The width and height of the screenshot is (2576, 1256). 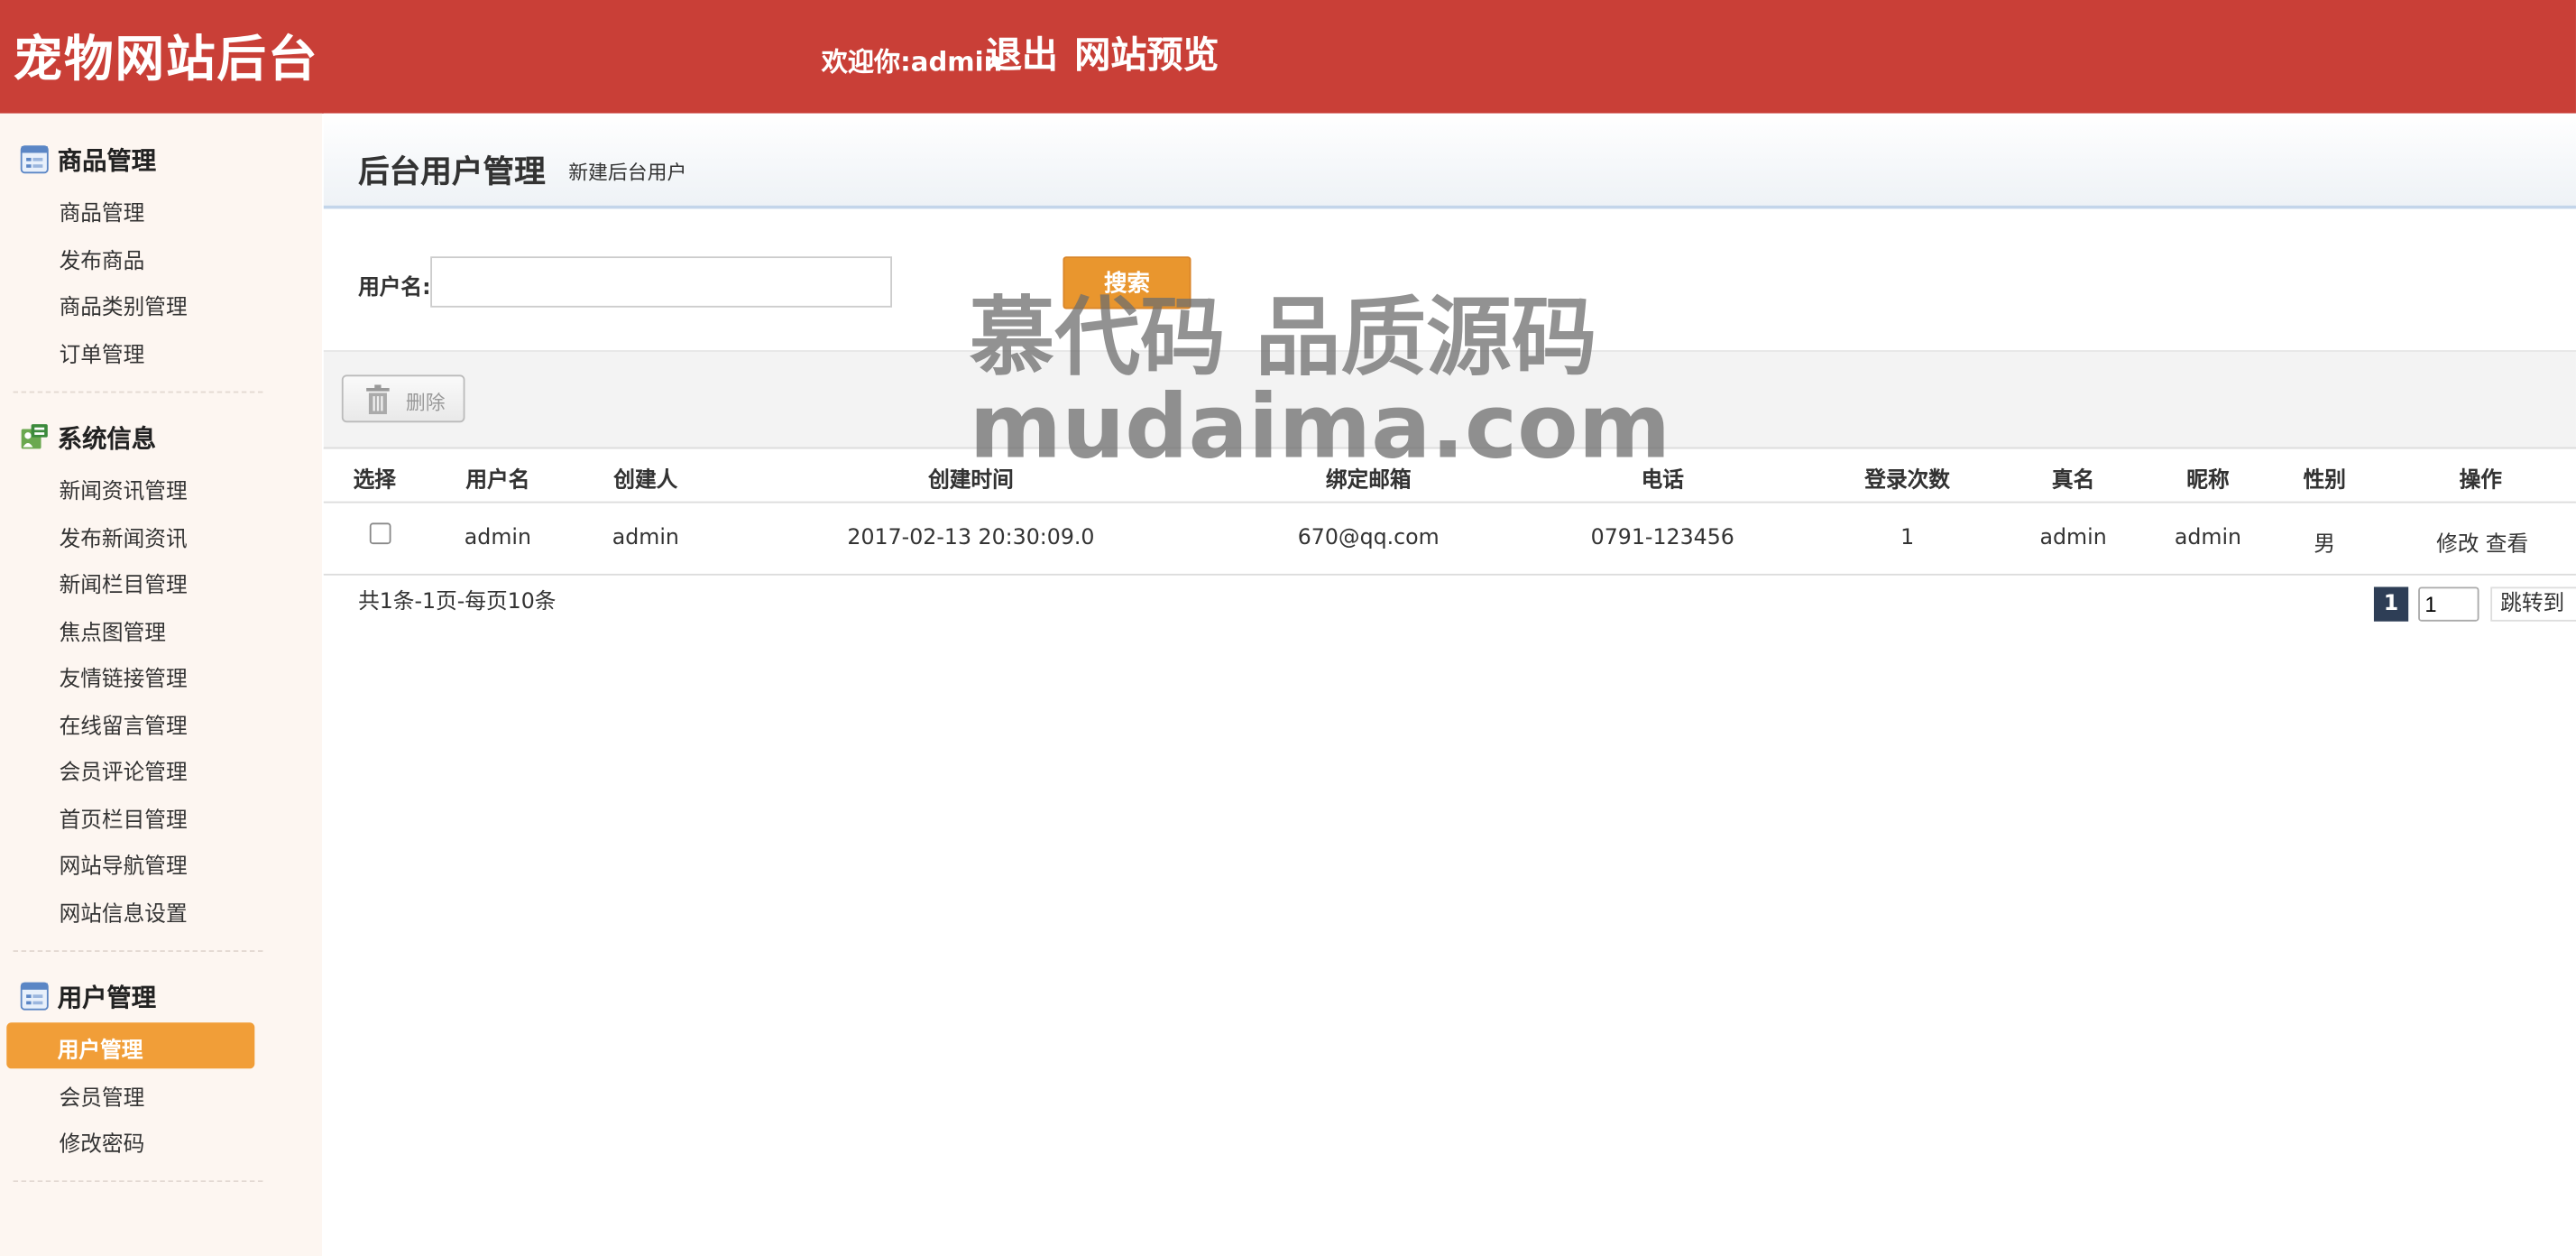 What do you see at coordinates (645, 538) in the screenshot?
I see `cell-creator: admin` at bounding box center [645, 538].